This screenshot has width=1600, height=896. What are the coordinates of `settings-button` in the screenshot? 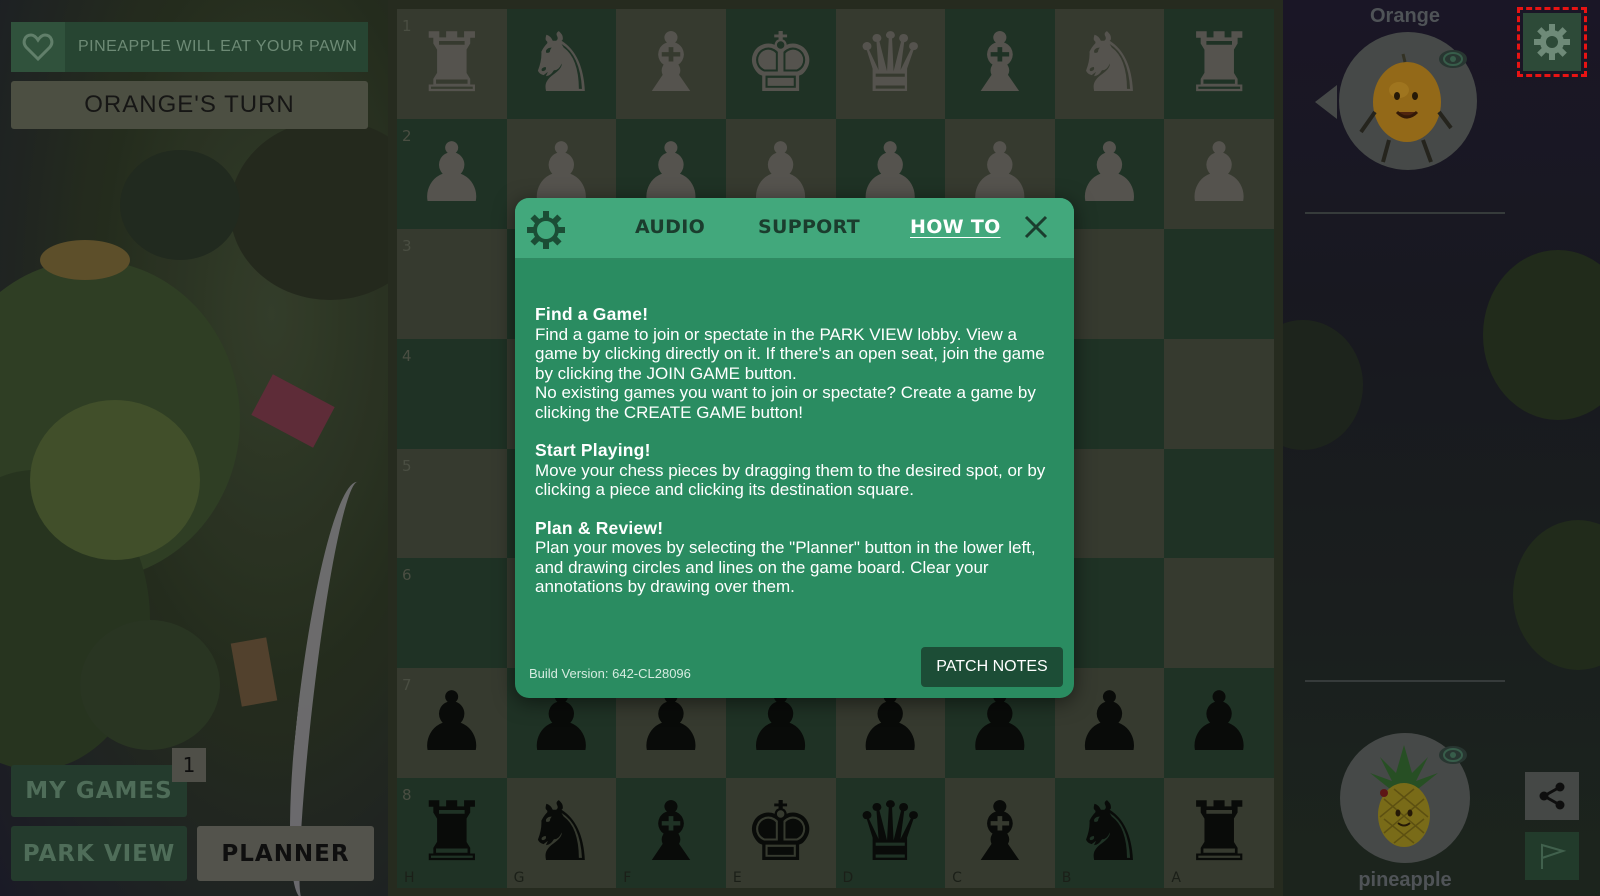 It's located at (1552, 42).